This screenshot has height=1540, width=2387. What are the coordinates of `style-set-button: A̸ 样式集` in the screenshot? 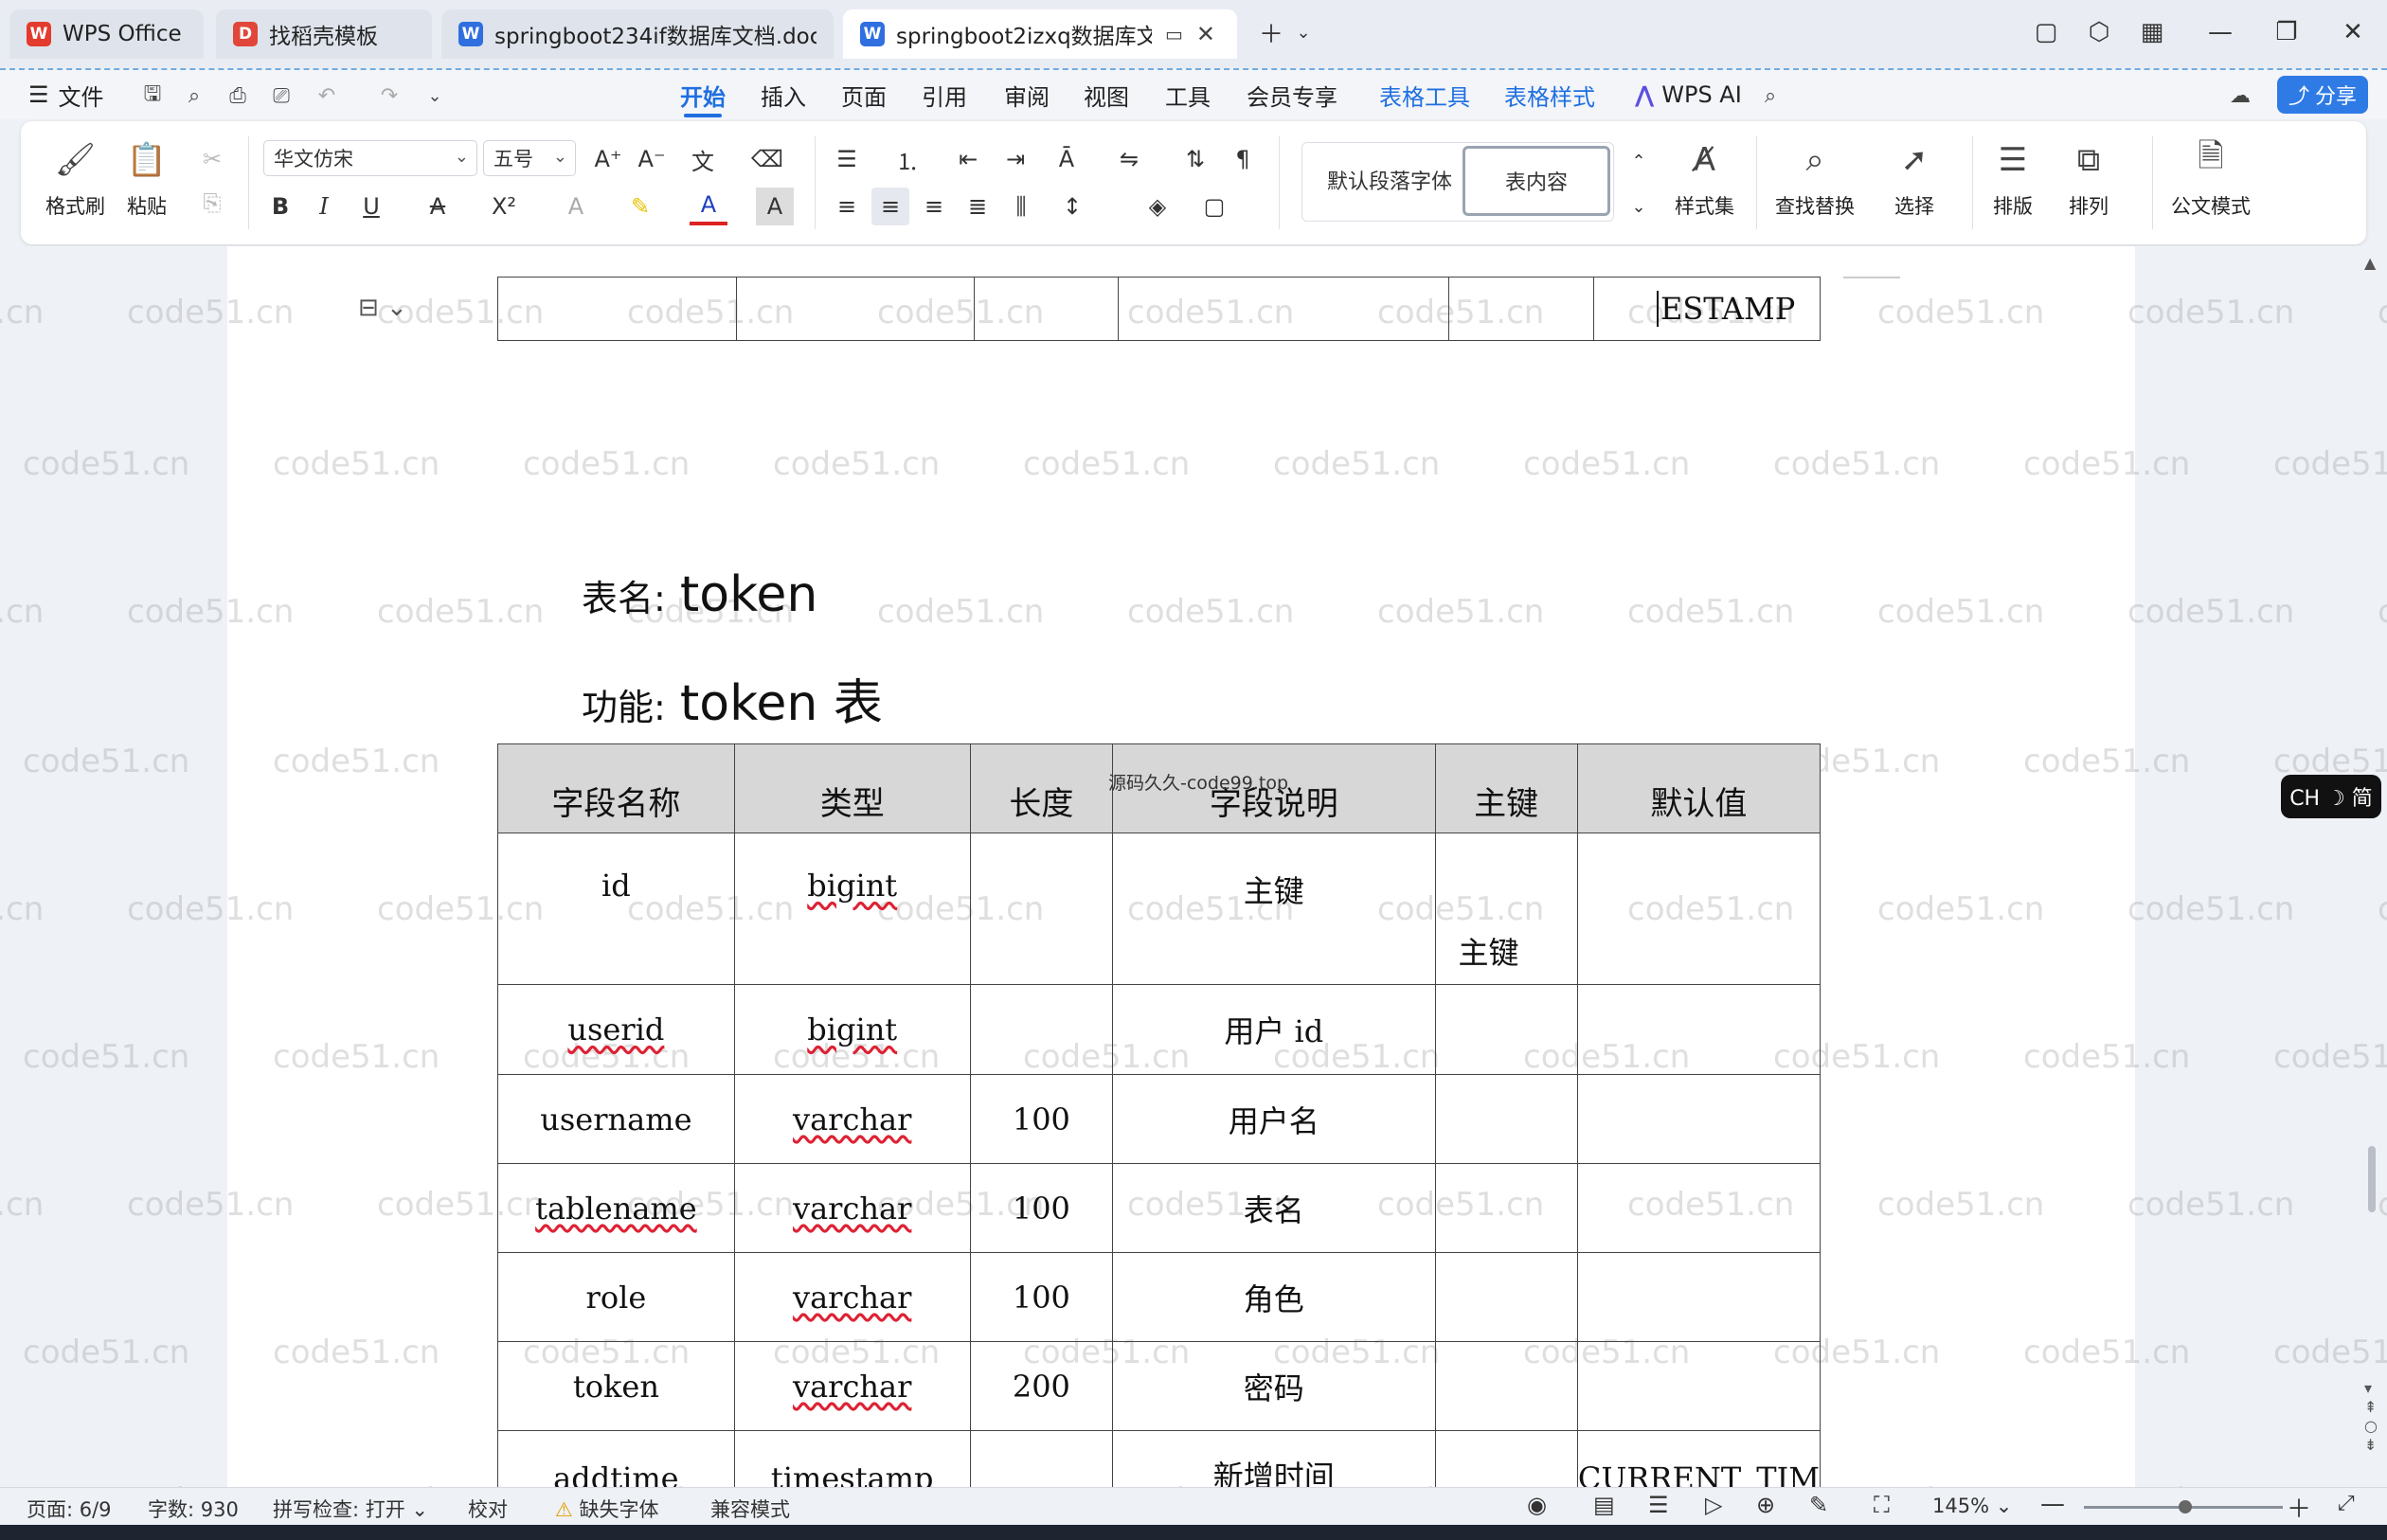 It's located at (1704, 179).